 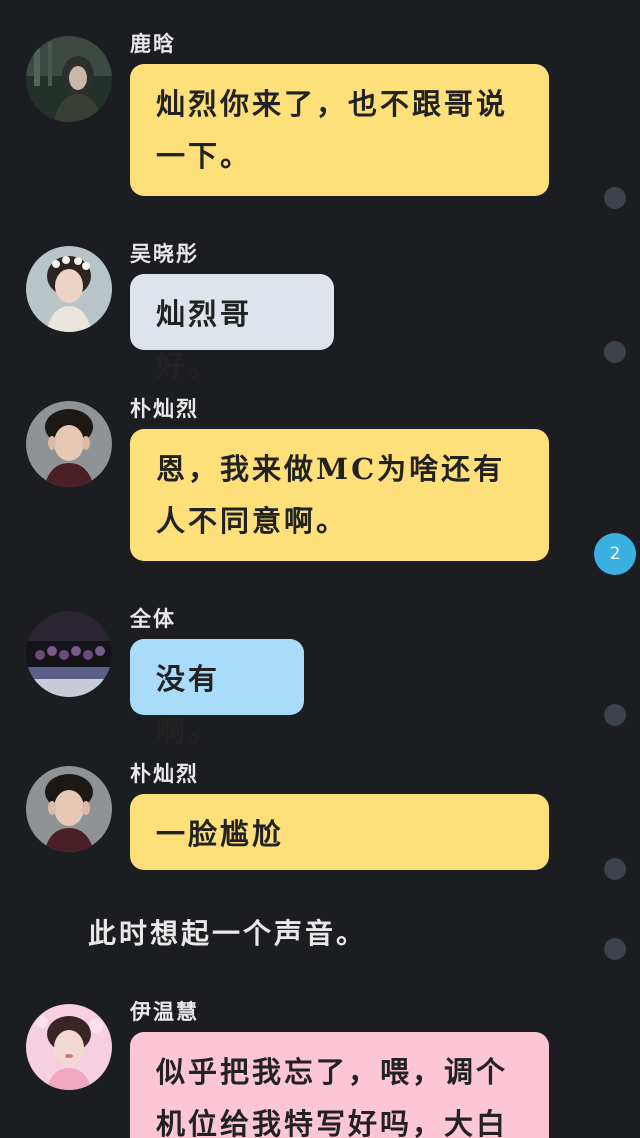 I want to click on narration-text: 此时想起一个声音。, so click(x=228, y=933).